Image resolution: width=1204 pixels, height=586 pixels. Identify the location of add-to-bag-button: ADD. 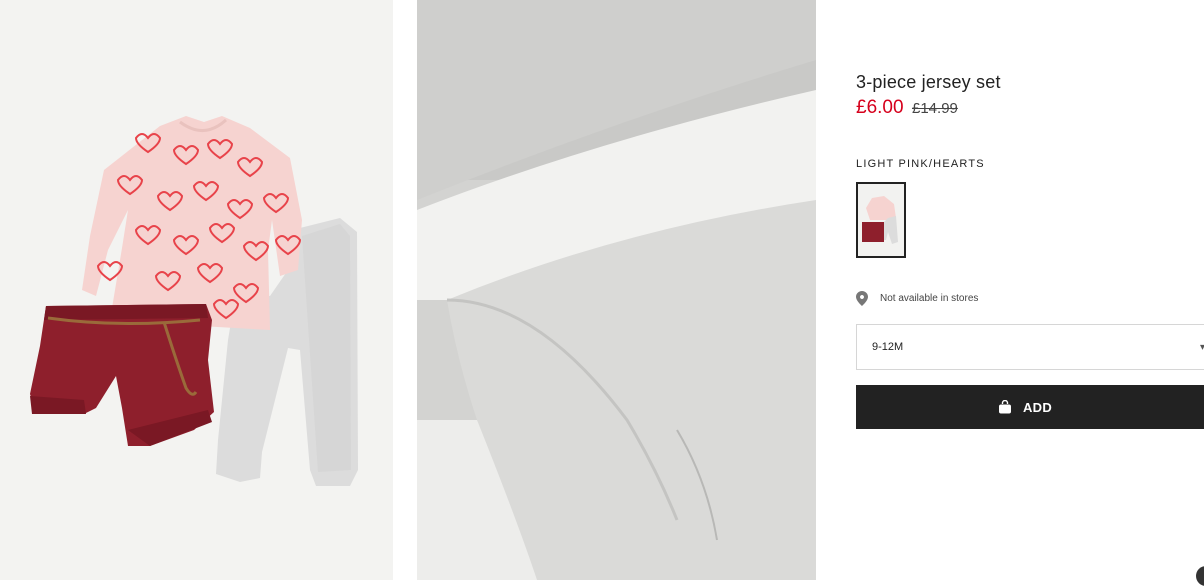
(1030, 407).